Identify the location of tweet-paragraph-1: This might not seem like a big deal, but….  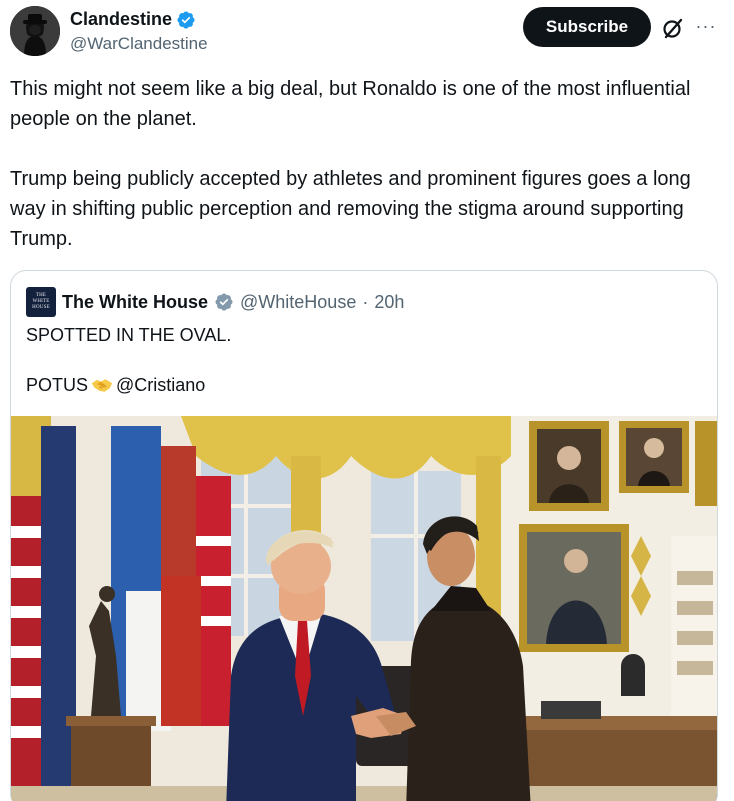
(350, 104).